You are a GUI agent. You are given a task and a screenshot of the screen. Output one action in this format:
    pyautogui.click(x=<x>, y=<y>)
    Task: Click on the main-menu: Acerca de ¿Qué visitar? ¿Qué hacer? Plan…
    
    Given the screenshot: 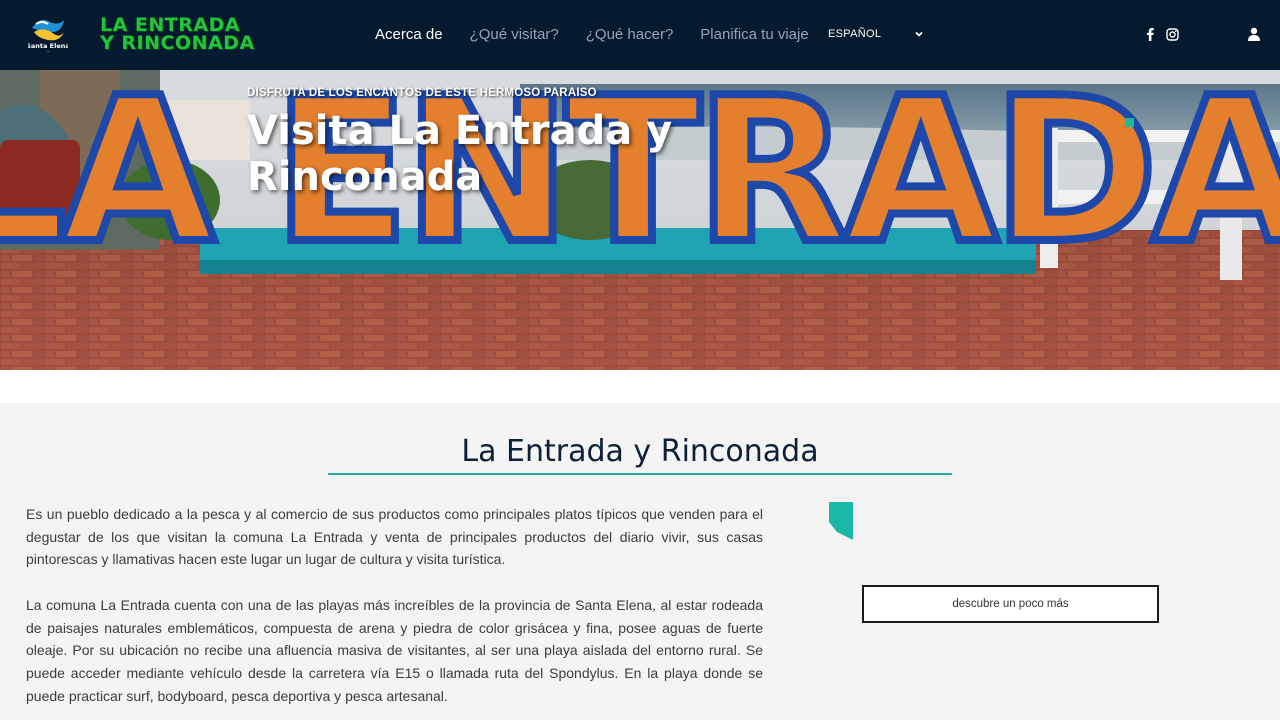 What is the action you would take?
    pyautogui.click(x=605, y=34)
    